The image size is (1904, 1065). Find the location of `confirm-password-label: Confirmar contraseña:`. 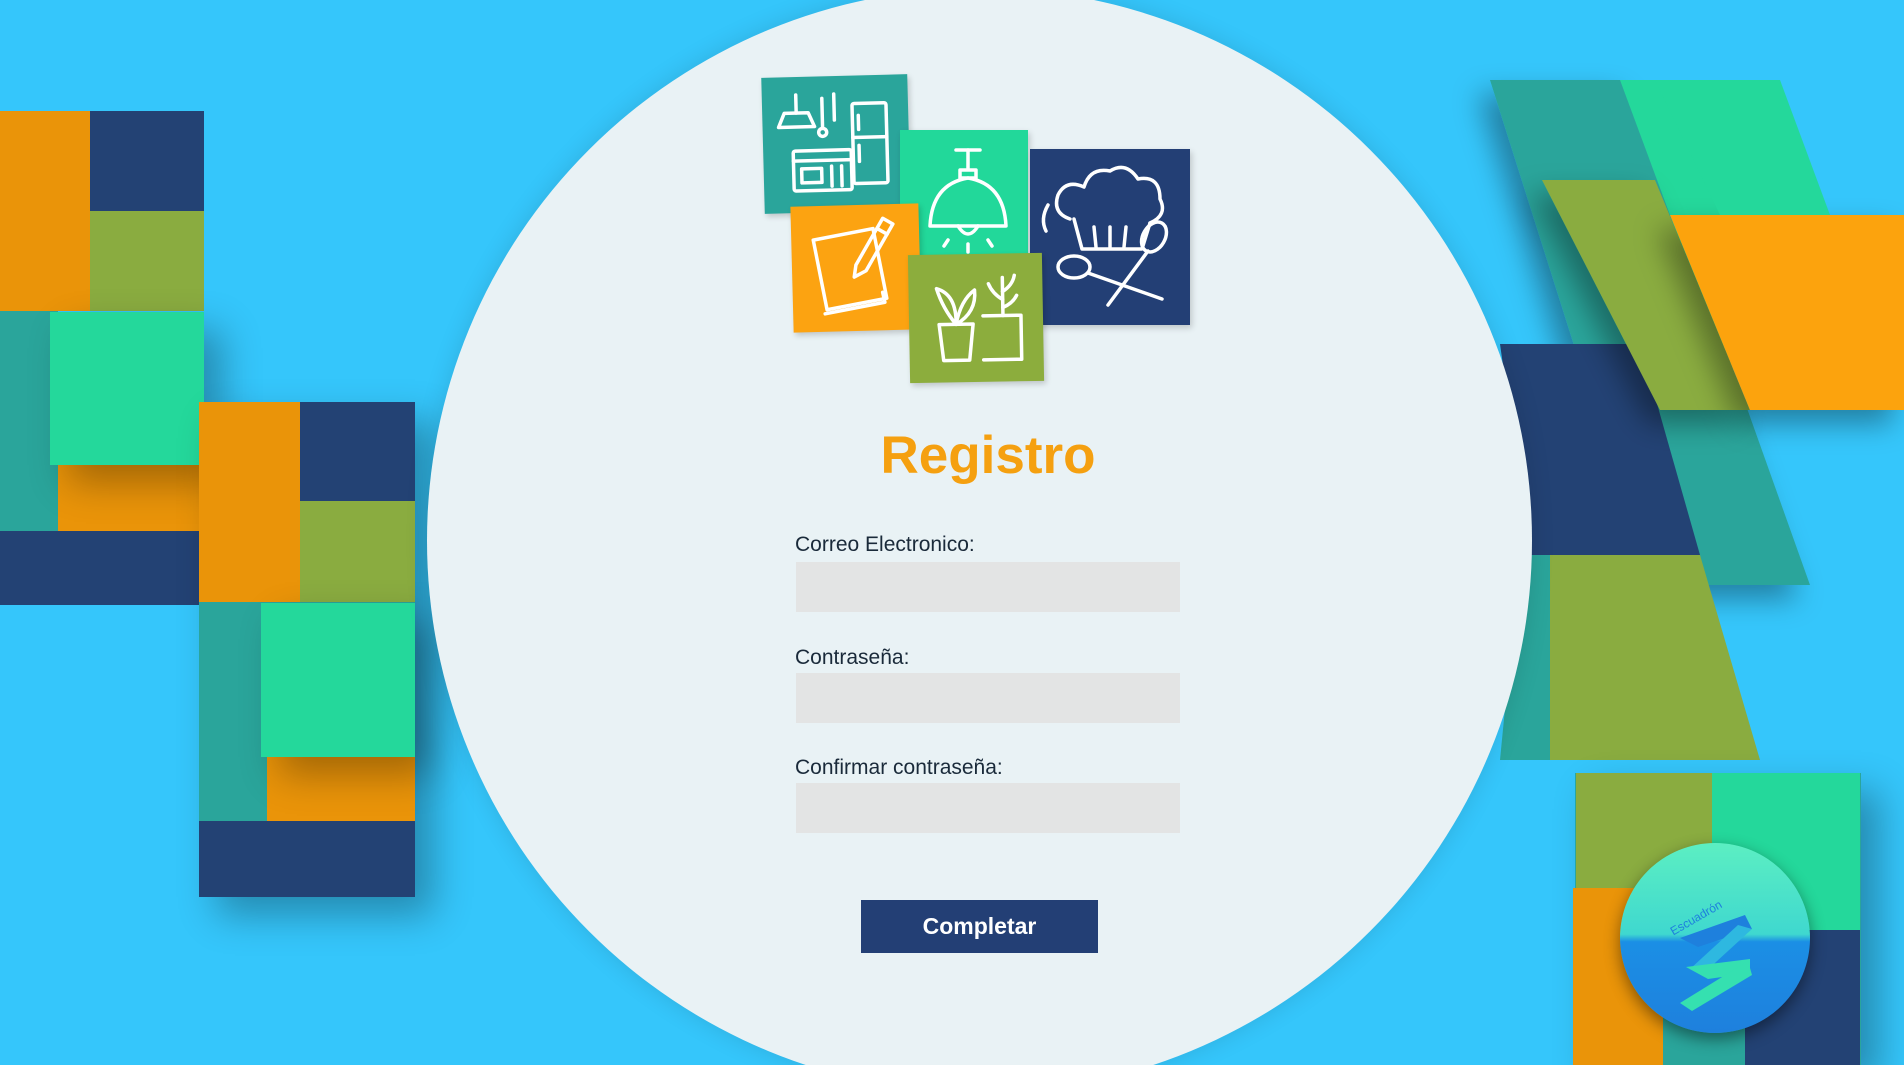

confirm-password-label: Confirmar contraseña: is located at coordinates (899, 767).